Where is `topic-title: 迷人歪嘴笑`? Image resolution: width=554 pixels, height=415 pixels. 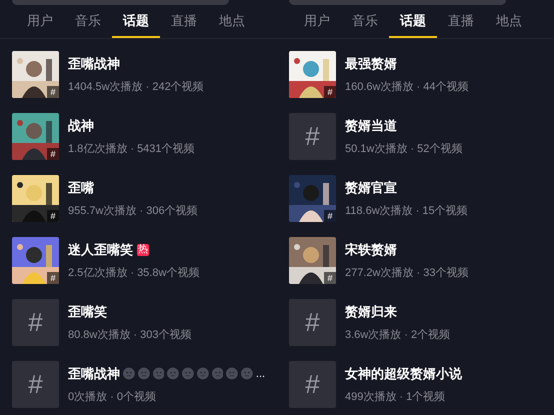 topic-title: 迷人歪嘴笑 is located at coordinates (100, 250).